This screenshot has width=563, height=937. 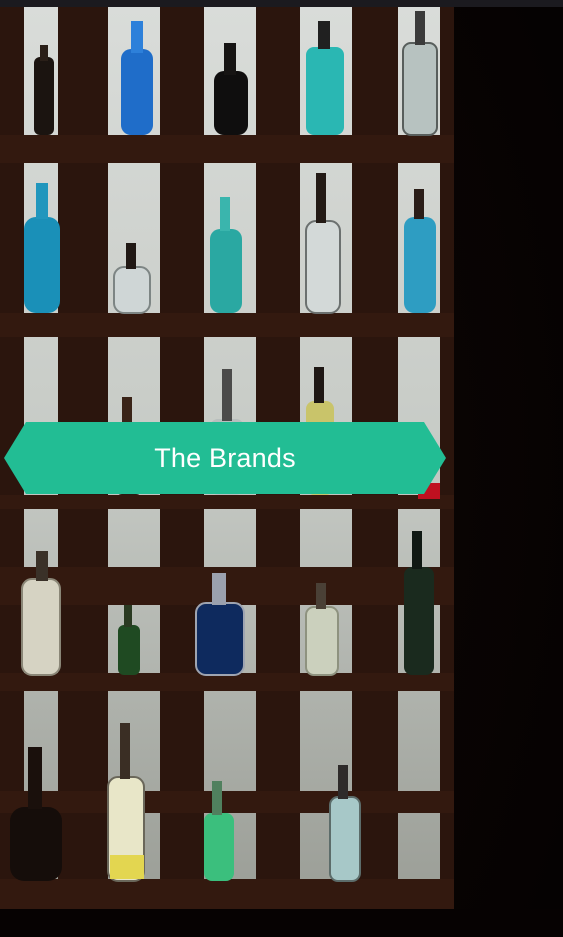 What do you see at coordinates (281, 3) in the screenshot?
I see `top-bar` at bounding box center [281, 3].